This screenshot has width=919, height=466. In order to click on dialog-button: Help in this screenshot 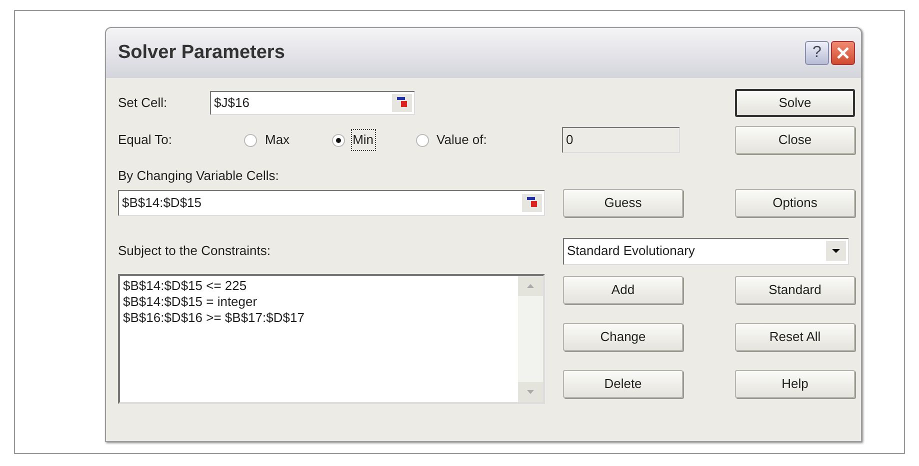, I will do `click(795, 384)`.